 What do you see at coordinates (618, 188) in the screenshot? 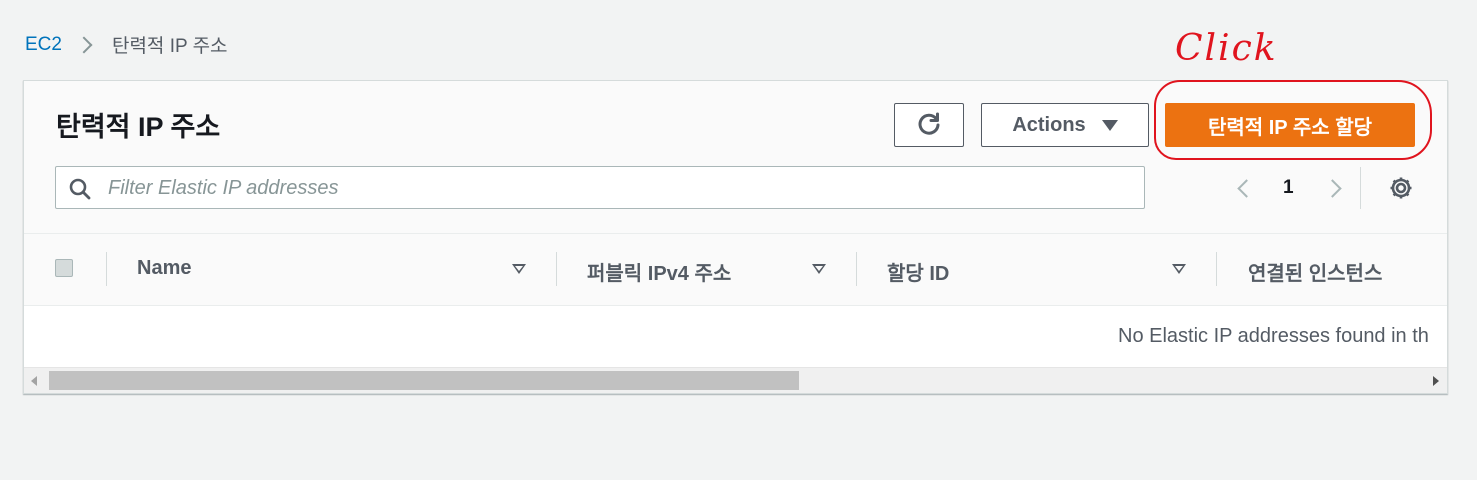
I see `filter-input` at bounding box center [618, 188].